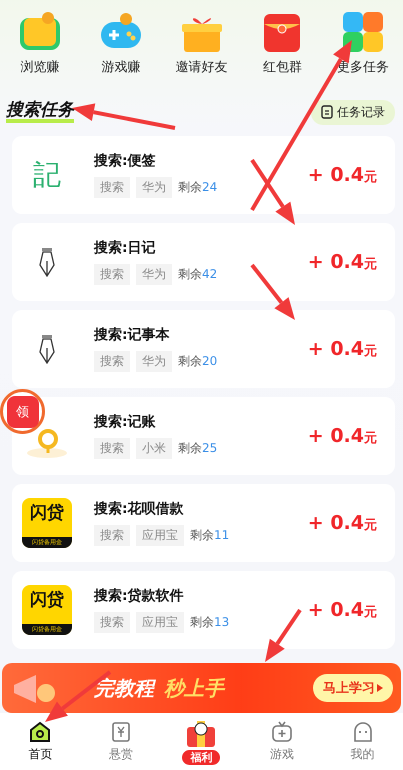 This screenshot has width=403, height=770. I want to click on shortcut-button: 邀请好友, so click(202, 50).